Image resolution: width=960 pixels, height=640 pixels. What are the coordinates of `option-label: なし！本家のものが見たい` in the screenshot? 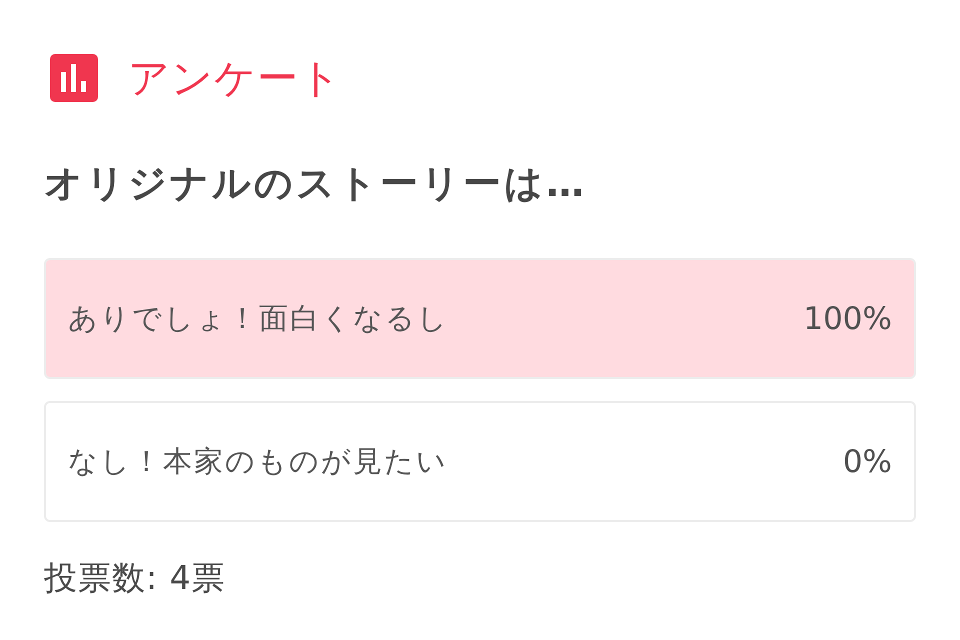 It's located at (258, 461).